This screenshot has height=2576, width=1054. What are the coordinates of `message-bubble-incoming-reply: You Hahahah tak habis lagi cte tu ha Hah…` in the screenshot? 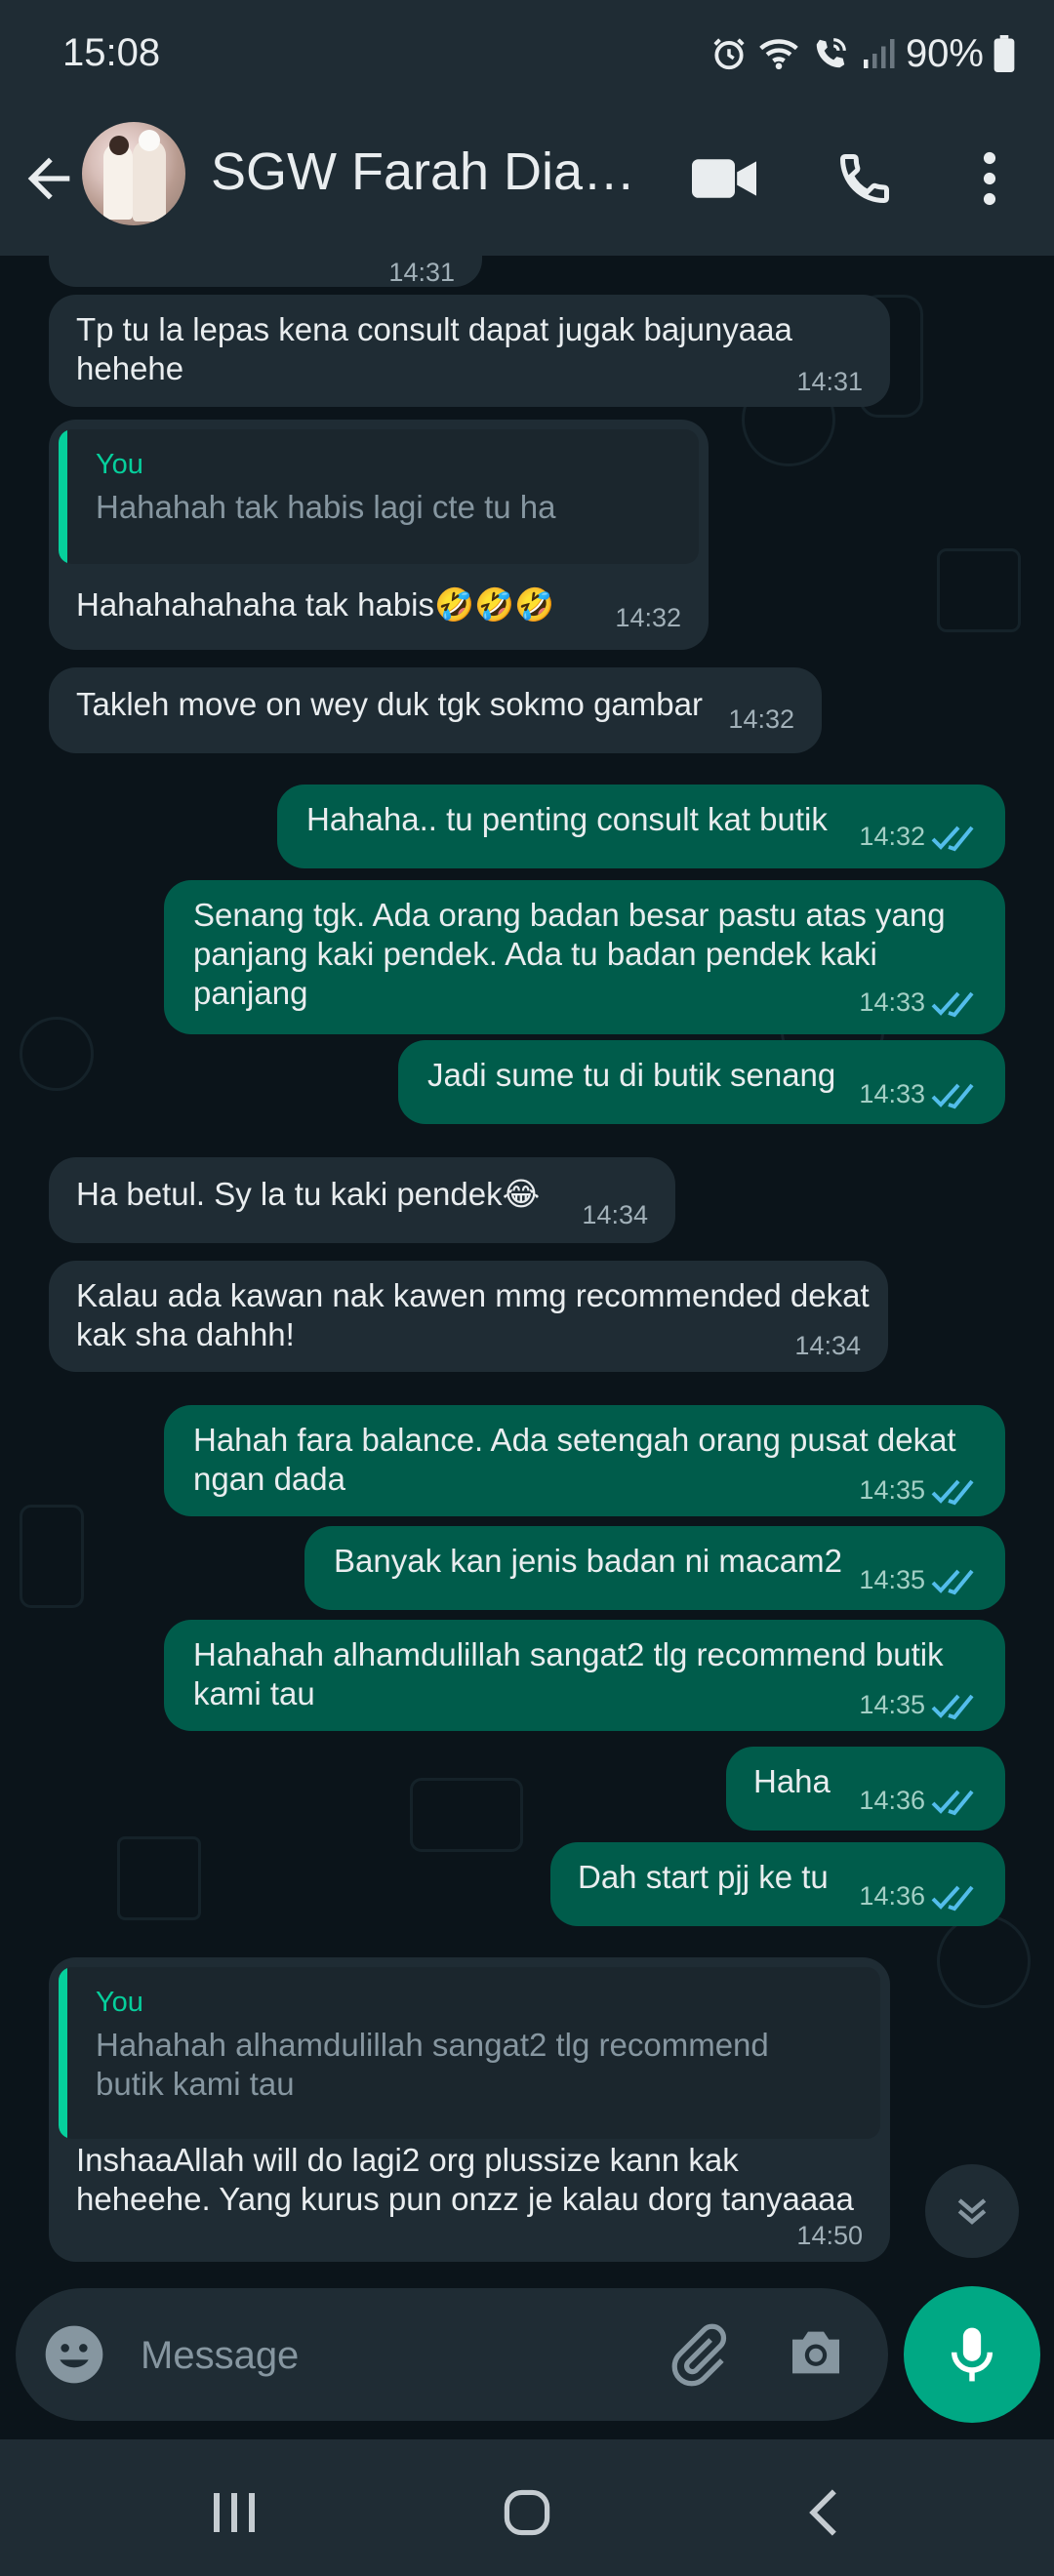 It's located at (379, 535).